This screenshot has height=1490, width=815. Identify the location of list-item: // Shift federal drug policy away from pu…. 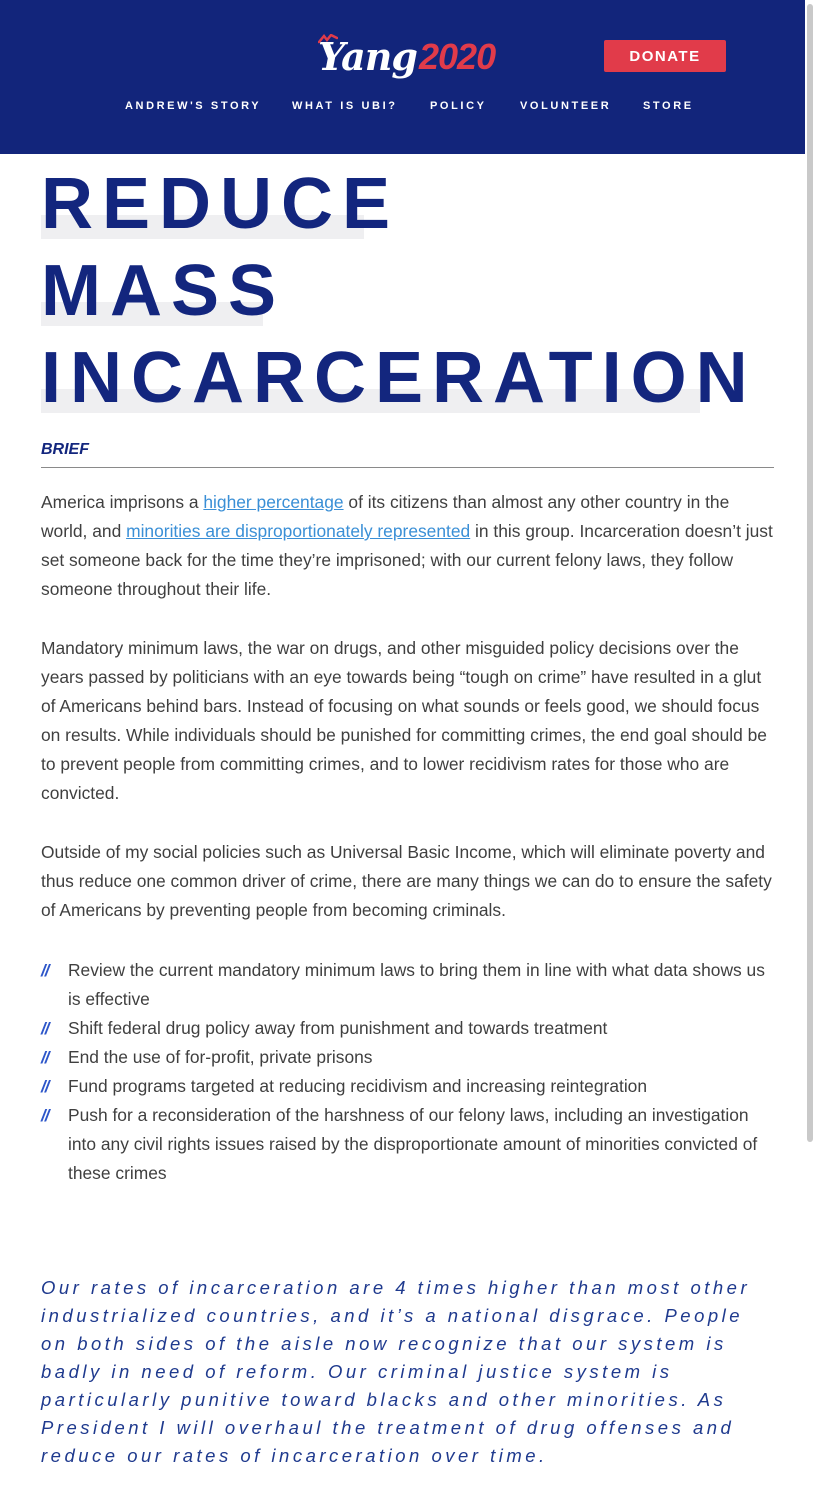
(407, 1028).